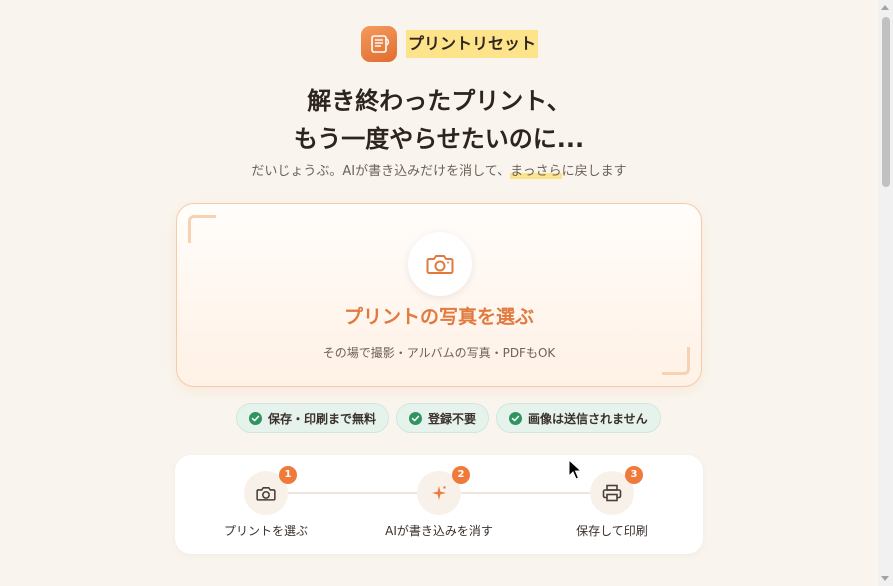 The width and height of the screenshot is (893, 586). What do you see at coordinates (322, 418) in the screenshot?
I see `badge-label: 保存・印刷まで無料` at bounding box center [322, 418].